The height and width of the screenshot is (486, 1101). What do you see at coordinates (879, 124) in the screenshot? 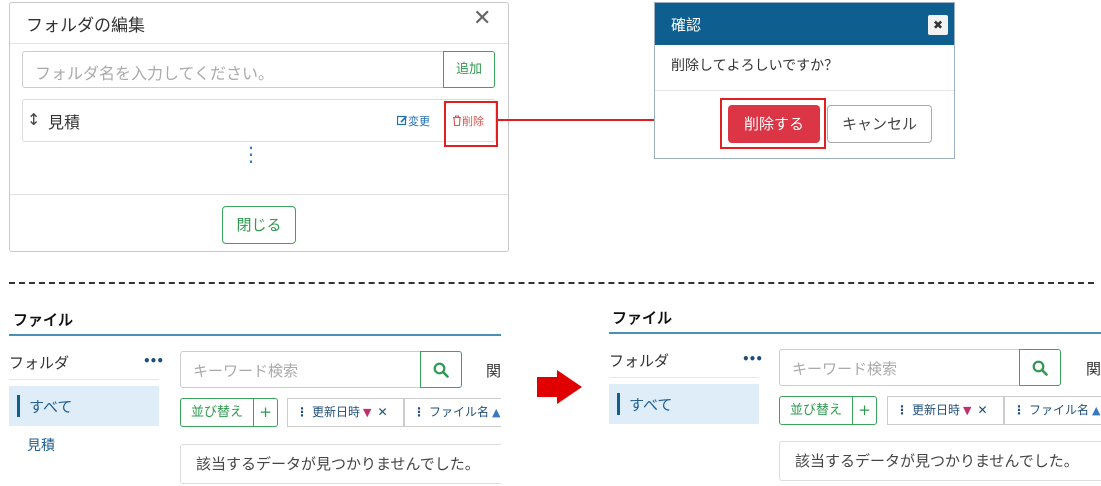
I see `cancel-button: キャンセル` at bounding box center [879, 124].